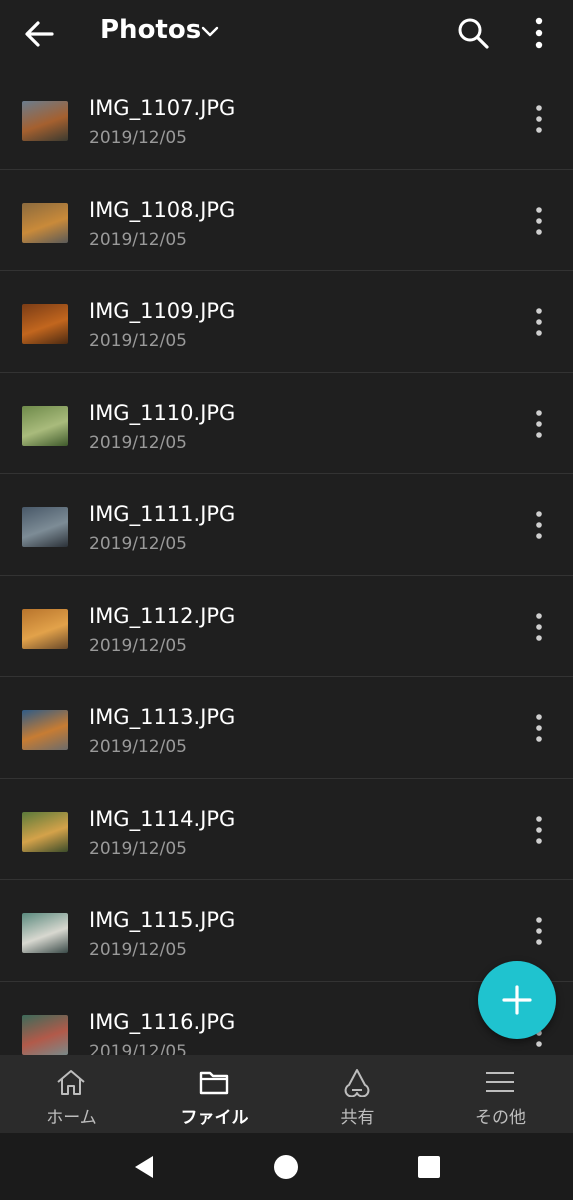  Describe the element at coordinates (357, 1083) in the screenshot. I see `share-icon` at that location.